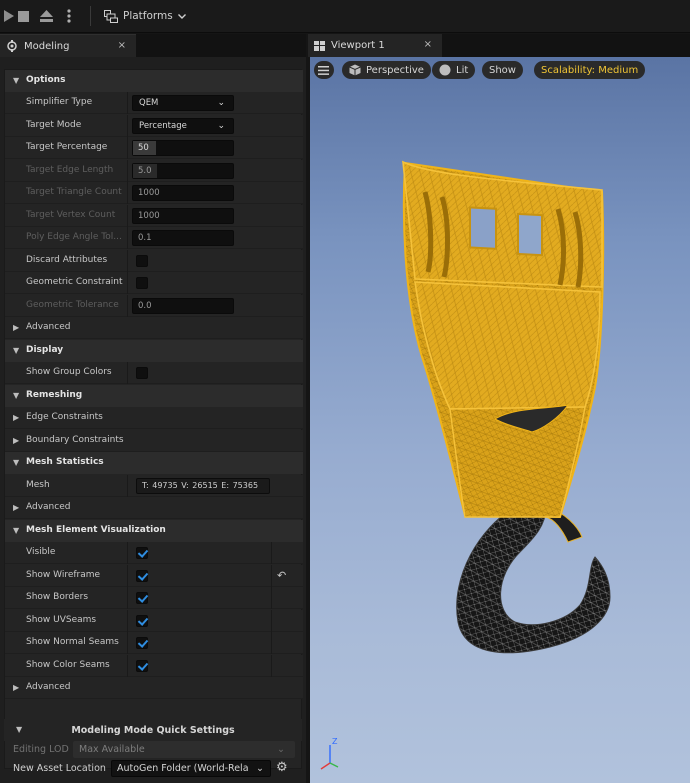 Image resolution: width=690 pixels, height=783 pixels. Describe the element at coordinates (154, 621) in the screenshot. I see `property-show-uvseams: Show UVSeams` at that location.